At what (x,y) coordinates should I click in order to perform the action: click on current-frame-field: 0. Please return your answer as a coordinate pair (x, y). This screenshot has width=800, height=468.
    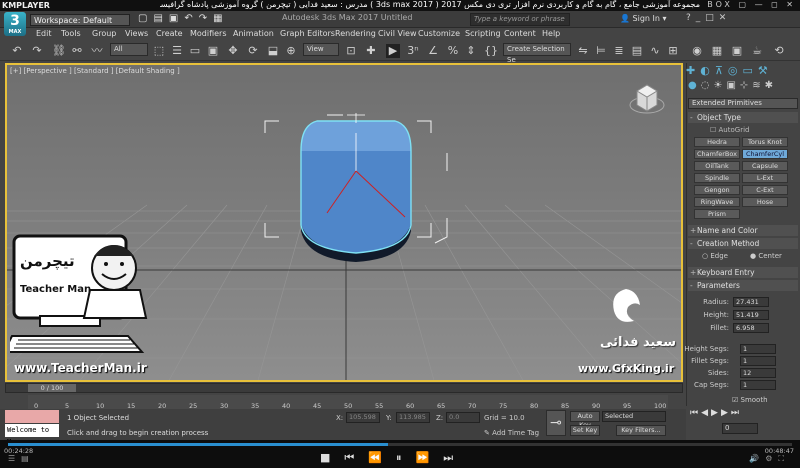
    Looking at the image, I should click on (740, 428).